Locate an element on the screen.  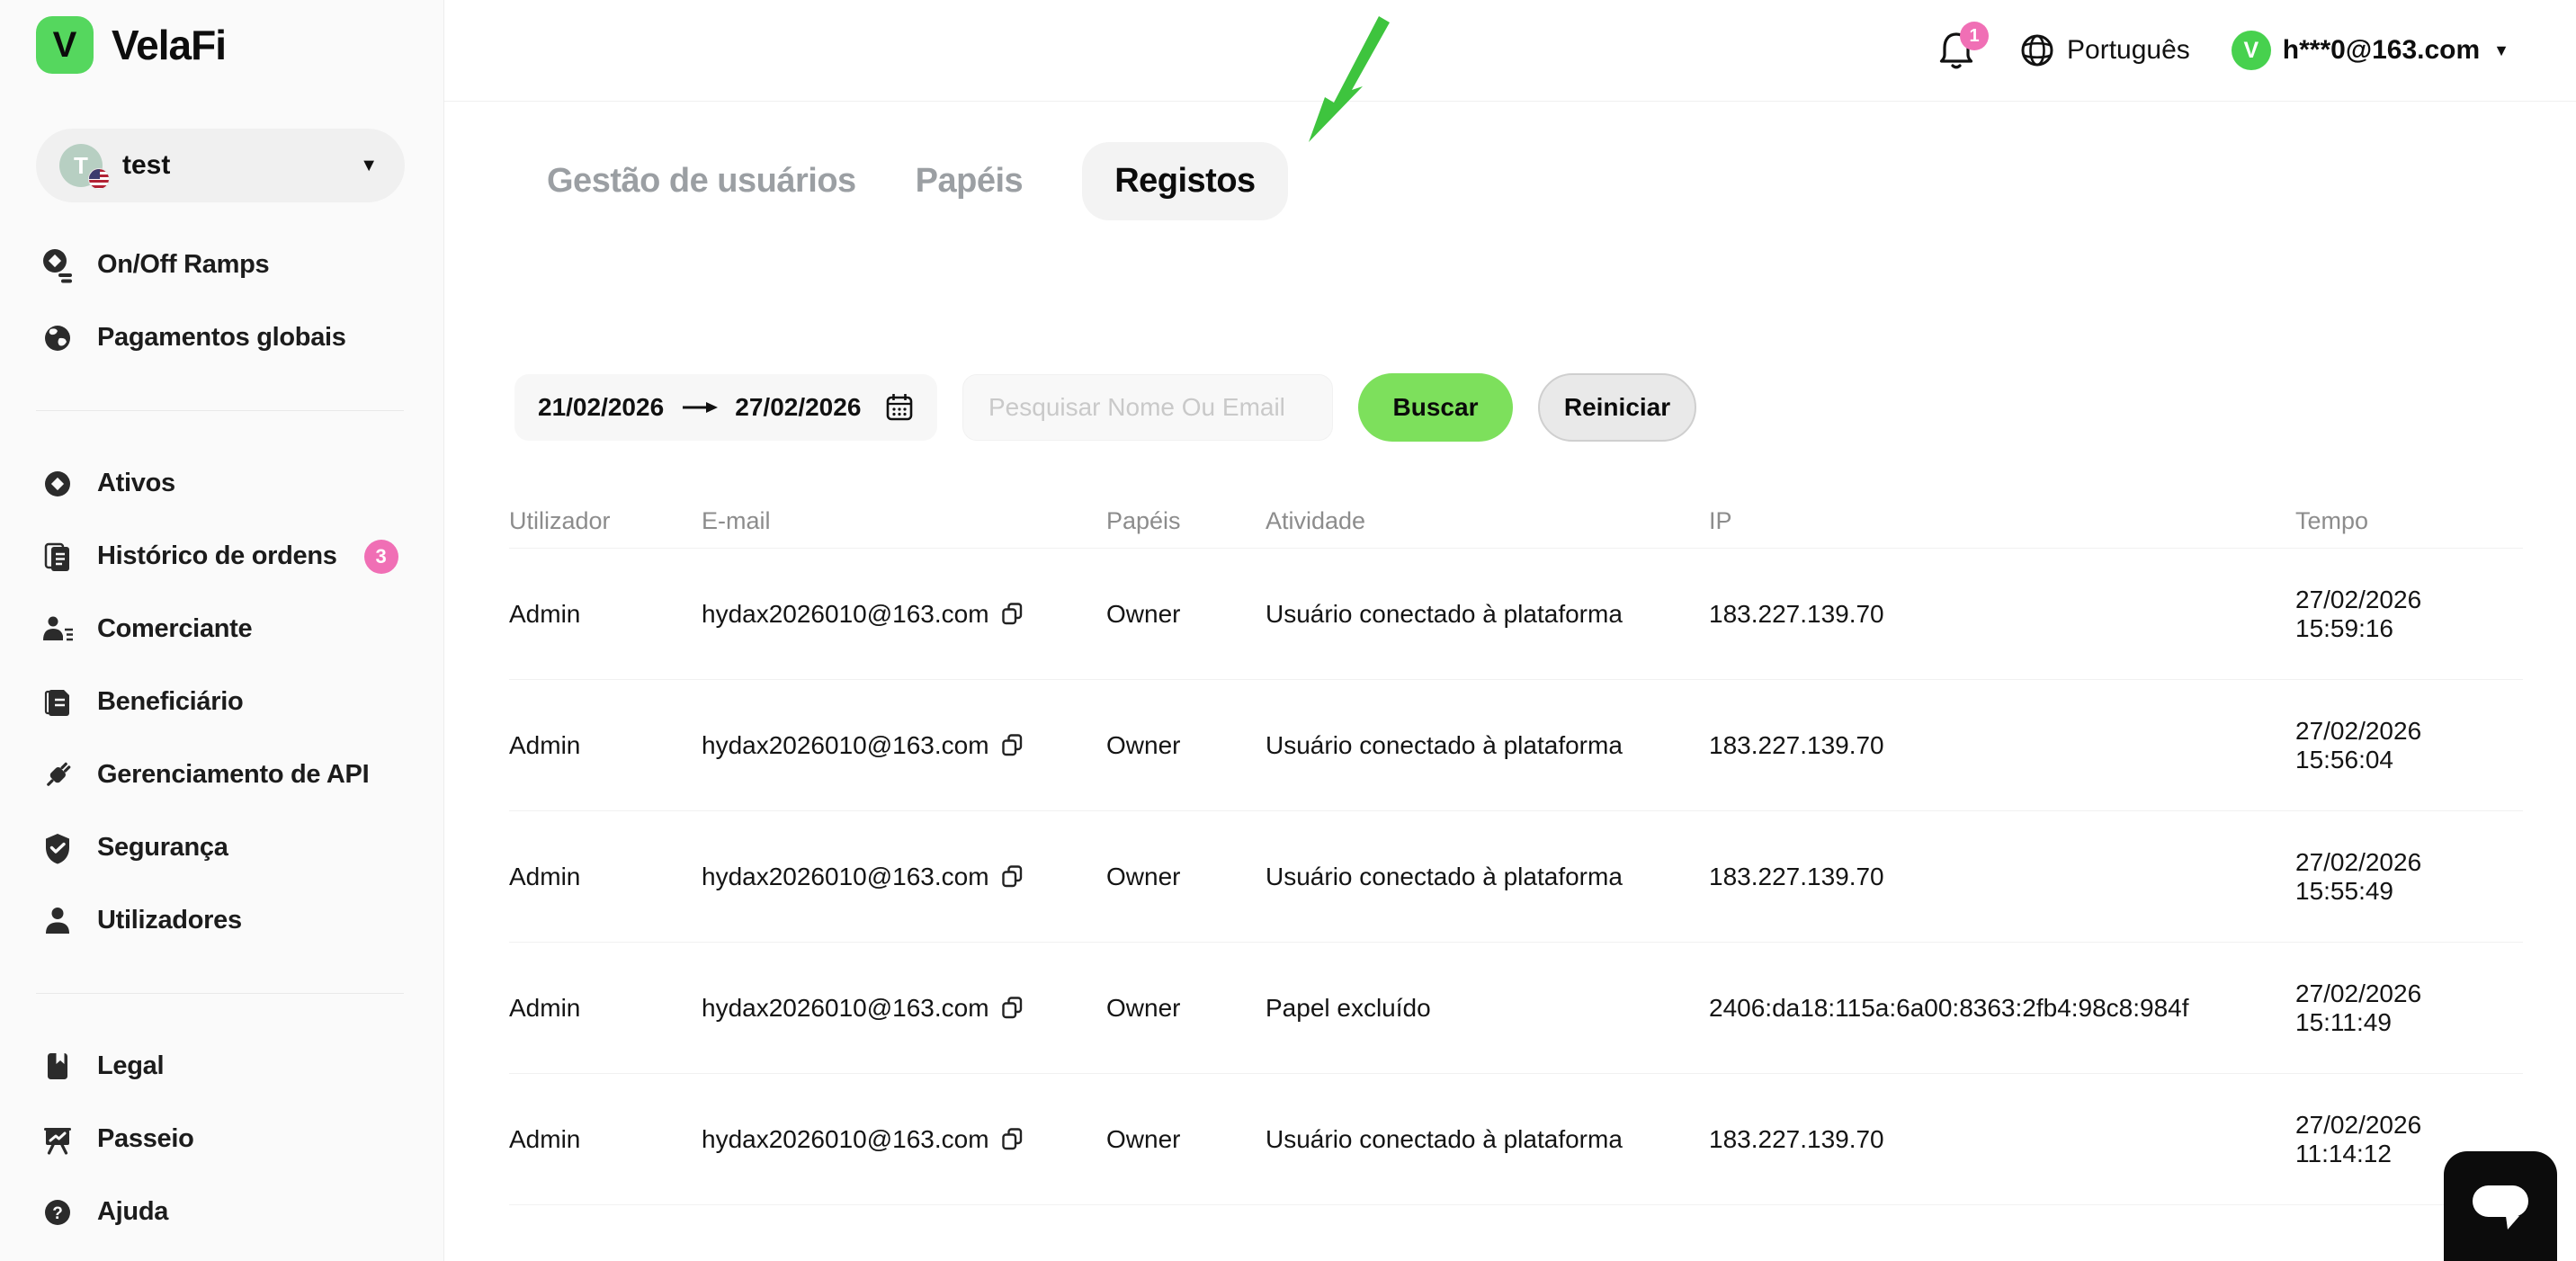
notification-count-badge: 1 is located at coordinates (1975, 36).